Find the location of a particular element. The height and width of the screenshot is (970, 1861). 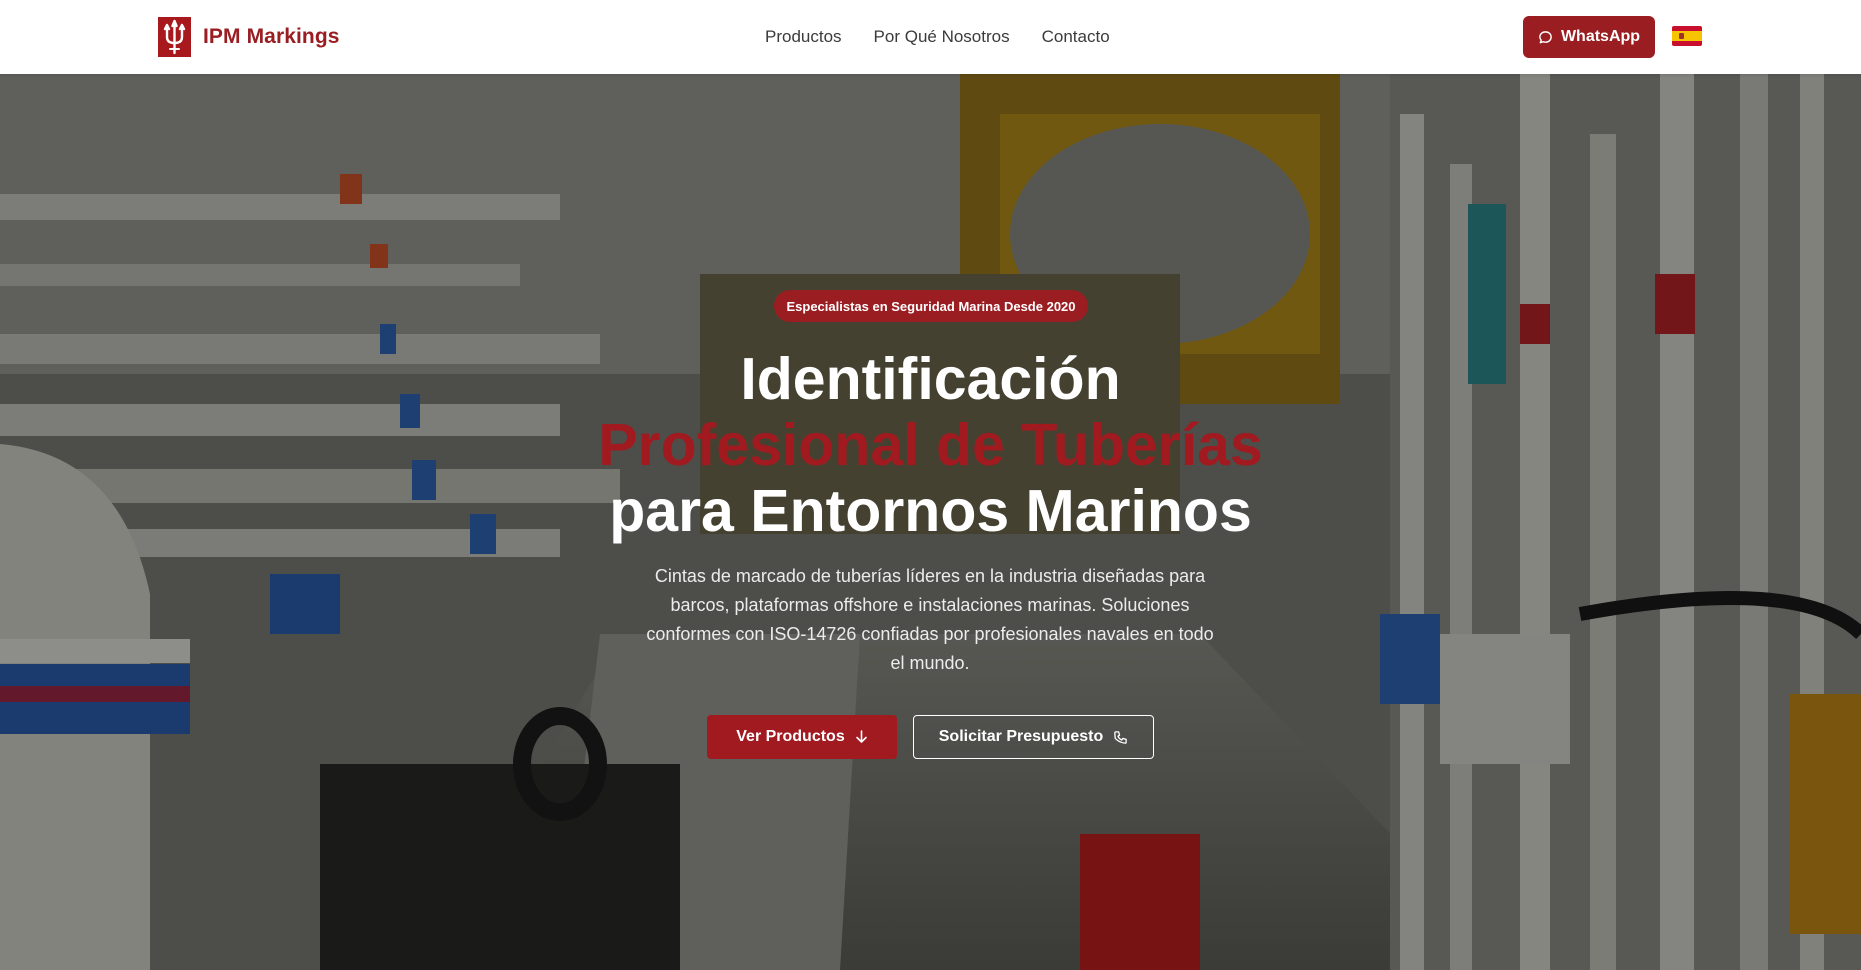

phone-icon is located at coordinates (1121, 737).